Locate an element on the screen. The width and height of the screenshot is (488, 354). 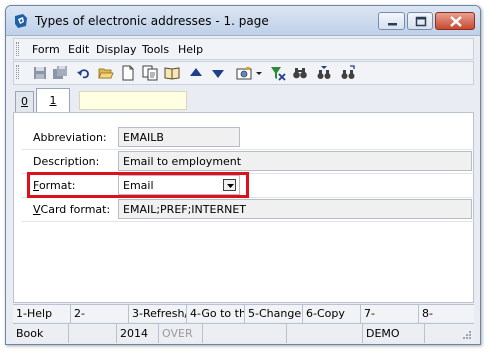
minimize-icon is located at coordinates (392, 24).